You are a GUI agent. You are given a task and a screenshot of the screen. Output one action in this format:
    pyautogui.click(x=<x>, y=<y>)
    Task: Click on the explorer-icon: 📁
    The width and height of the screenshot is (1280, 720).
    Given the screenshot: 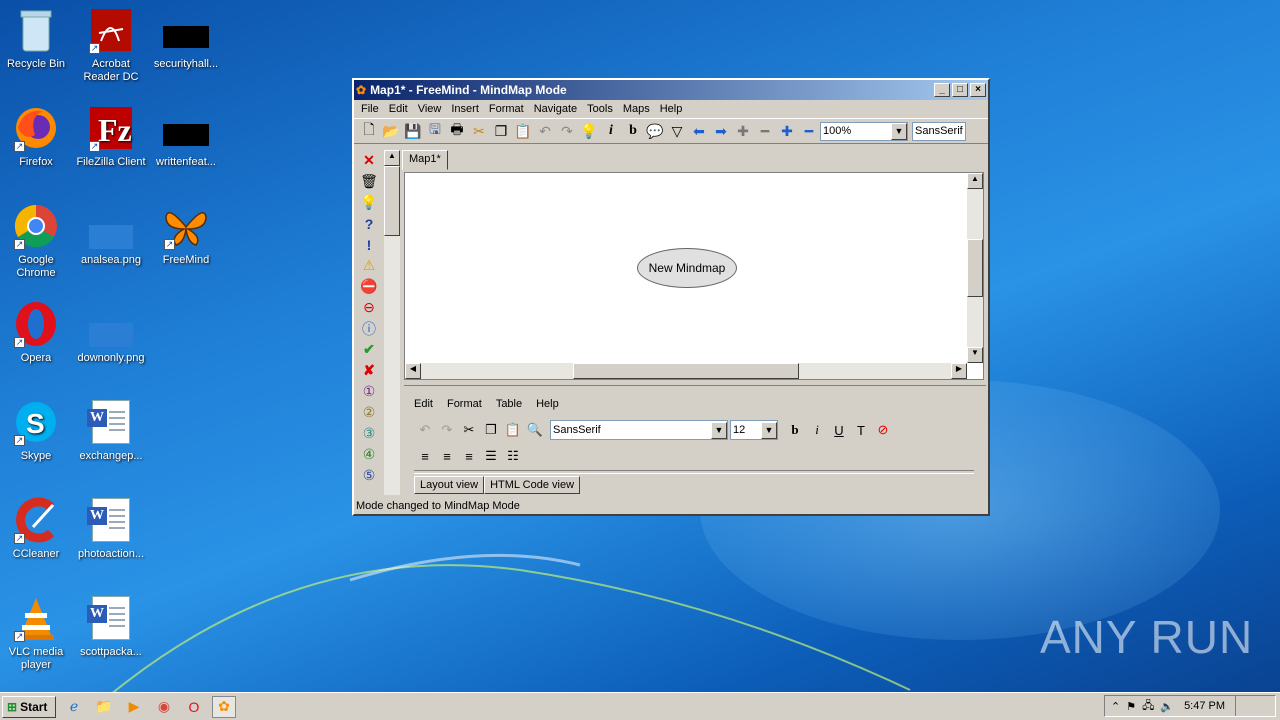 What is the action you would take?
    pyautogui.click(x=104, y=707)
    